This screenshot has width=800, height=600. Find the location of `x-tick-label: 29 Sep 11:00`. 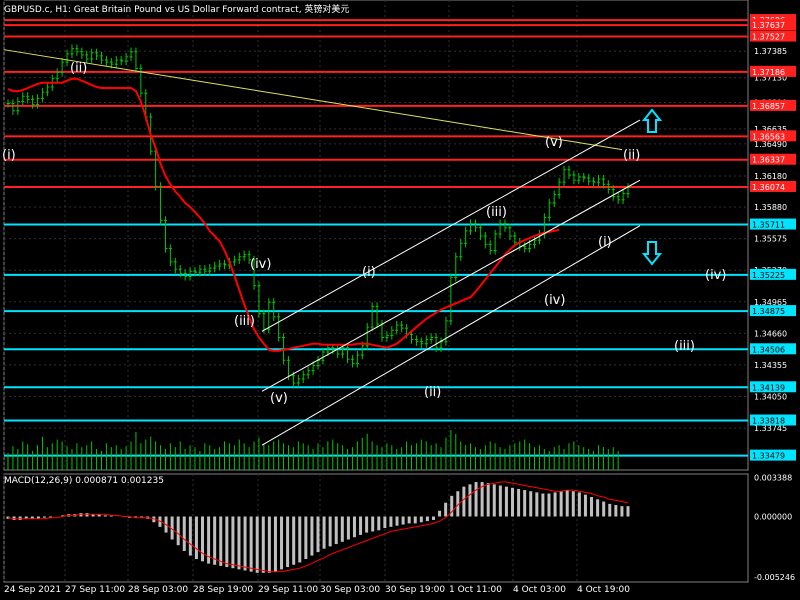

x-tick-label: 29 Sep 11:00 is located at coordinates (288, 590).